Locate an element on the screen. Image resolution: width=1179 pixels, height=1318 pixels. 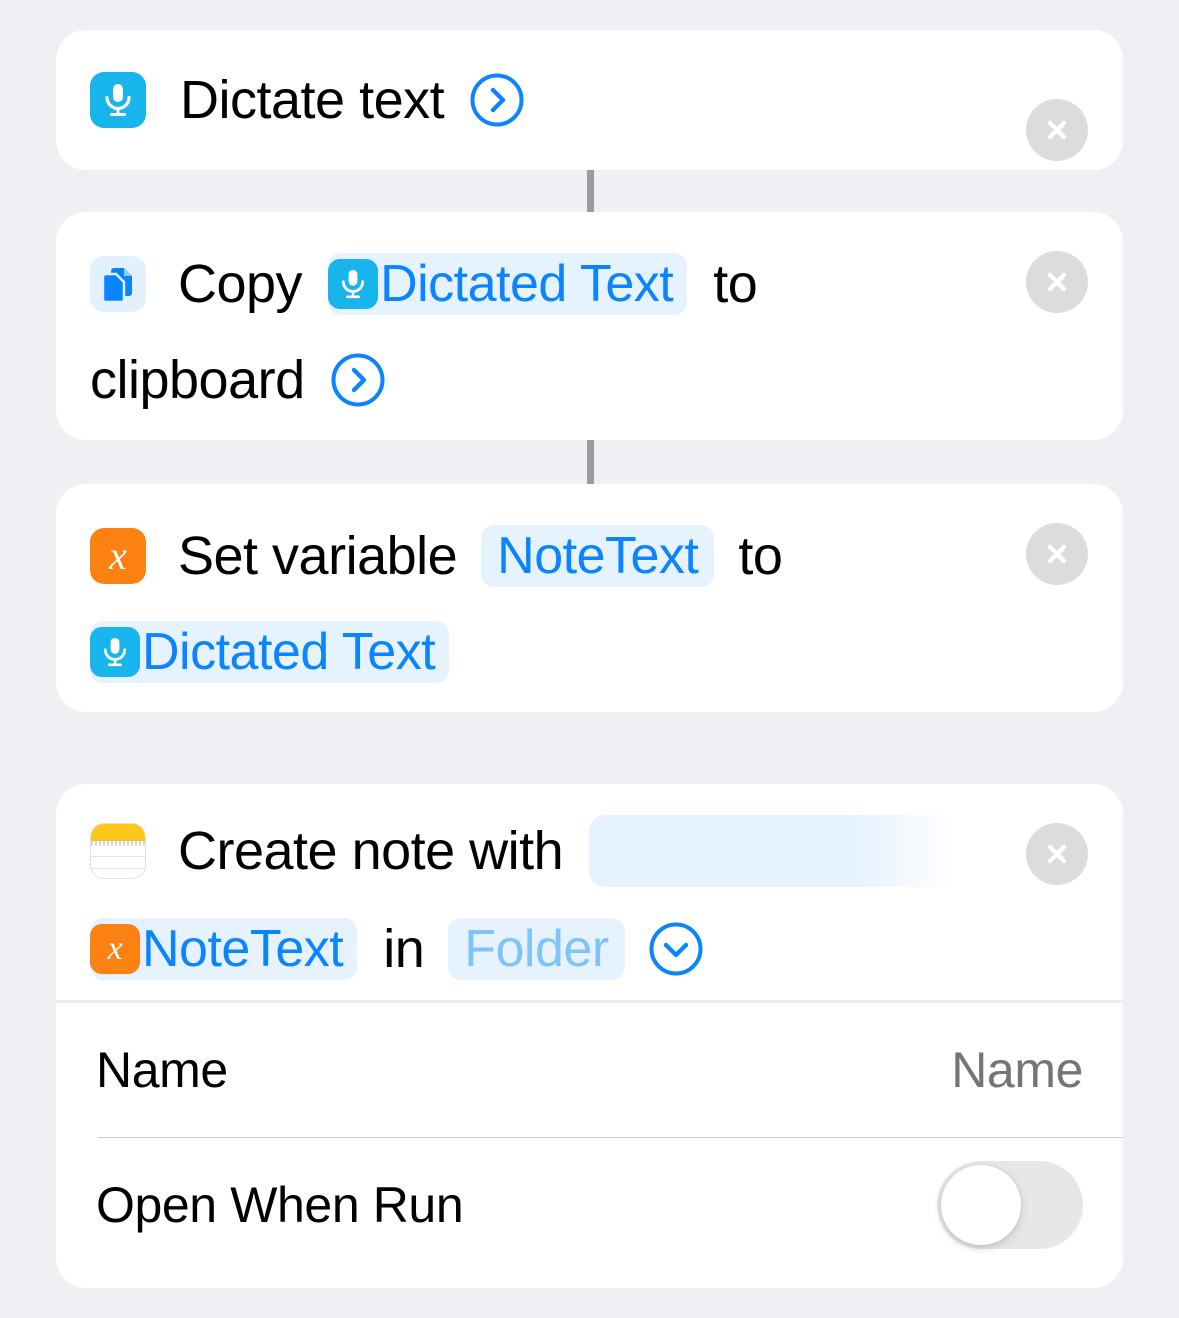
action-text-clipboard: clipboard is located at coordinates (197, 380).